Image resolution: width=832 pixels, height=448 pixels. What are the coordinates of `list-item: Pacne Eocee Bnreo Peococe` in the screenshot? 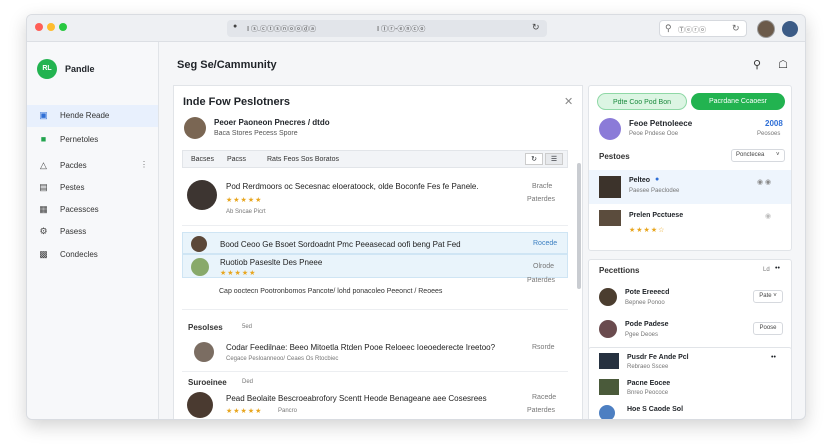 It's located at (690, 388).